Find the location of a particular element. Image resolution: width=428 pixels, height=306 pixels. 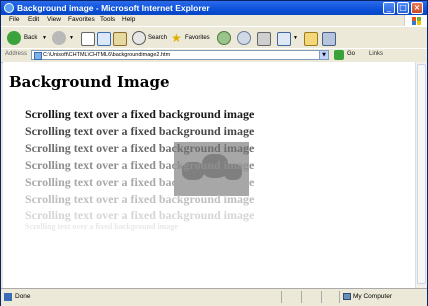

status-bar: Done My Computer is located at coordinates (214, 297).